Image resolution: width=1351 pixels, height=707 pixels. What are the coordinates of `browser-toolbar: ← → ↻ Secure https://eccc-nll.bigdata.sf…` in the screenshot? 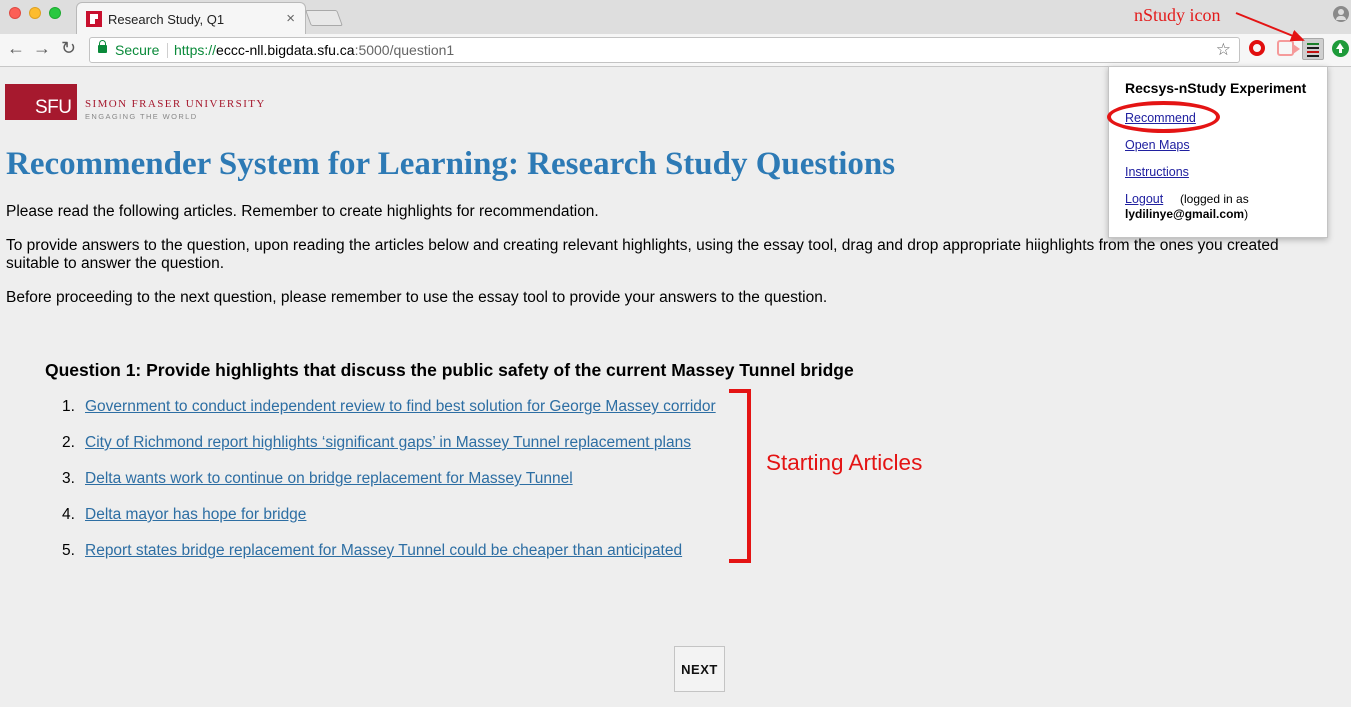 It's located at (675, 50).